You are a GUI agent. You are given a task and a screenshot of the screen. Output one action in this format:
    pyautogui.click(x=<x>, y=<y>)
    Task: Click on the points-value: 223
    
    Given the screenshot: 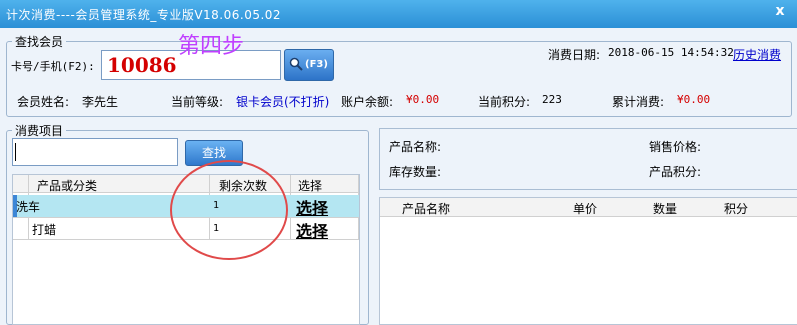 What is the action you would take?
    pyautogui.click(x=552, y=99)
    